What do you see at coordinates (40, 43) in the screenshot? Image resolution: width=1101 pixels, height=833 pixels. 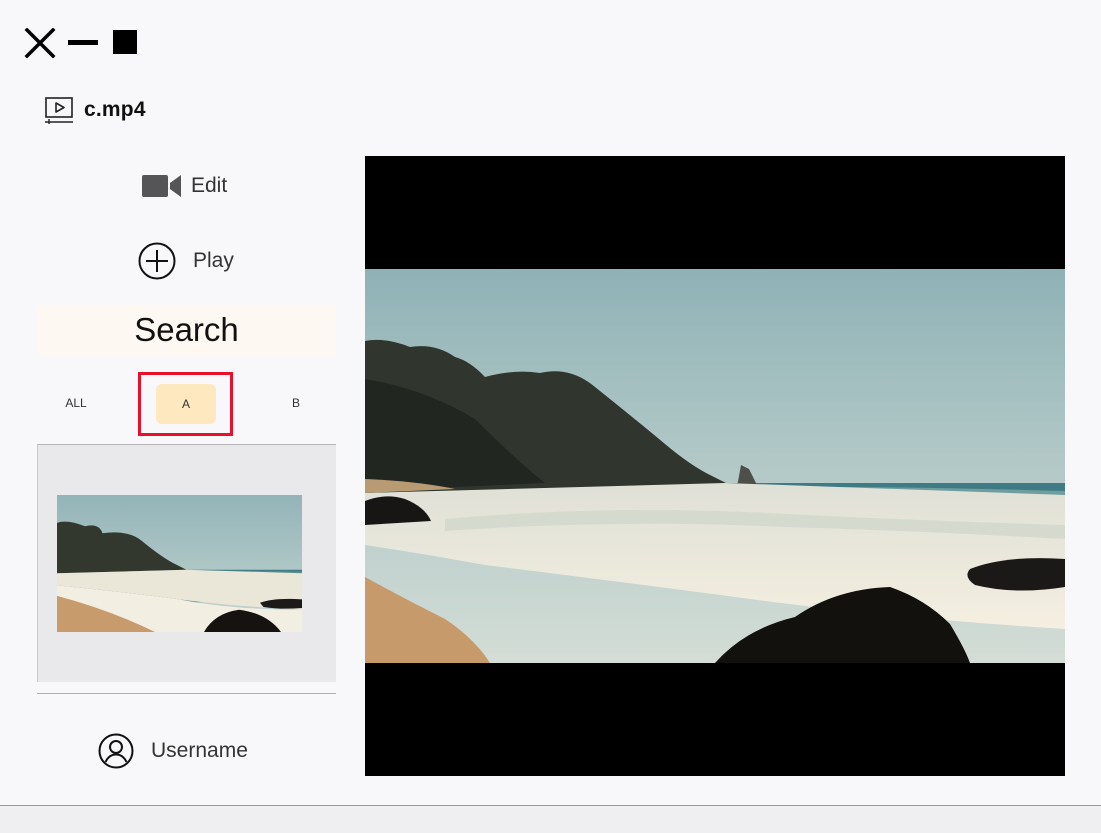 I see `close-icon` at bounding box center [40, 43].